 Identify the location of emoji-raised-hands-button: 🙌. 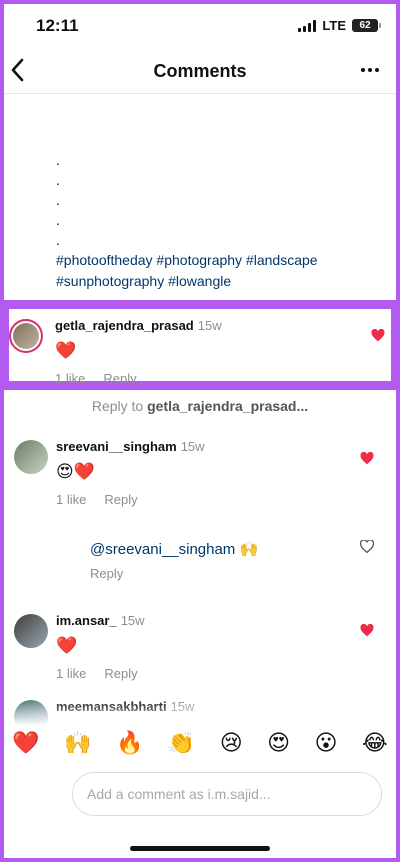
(77, 743).